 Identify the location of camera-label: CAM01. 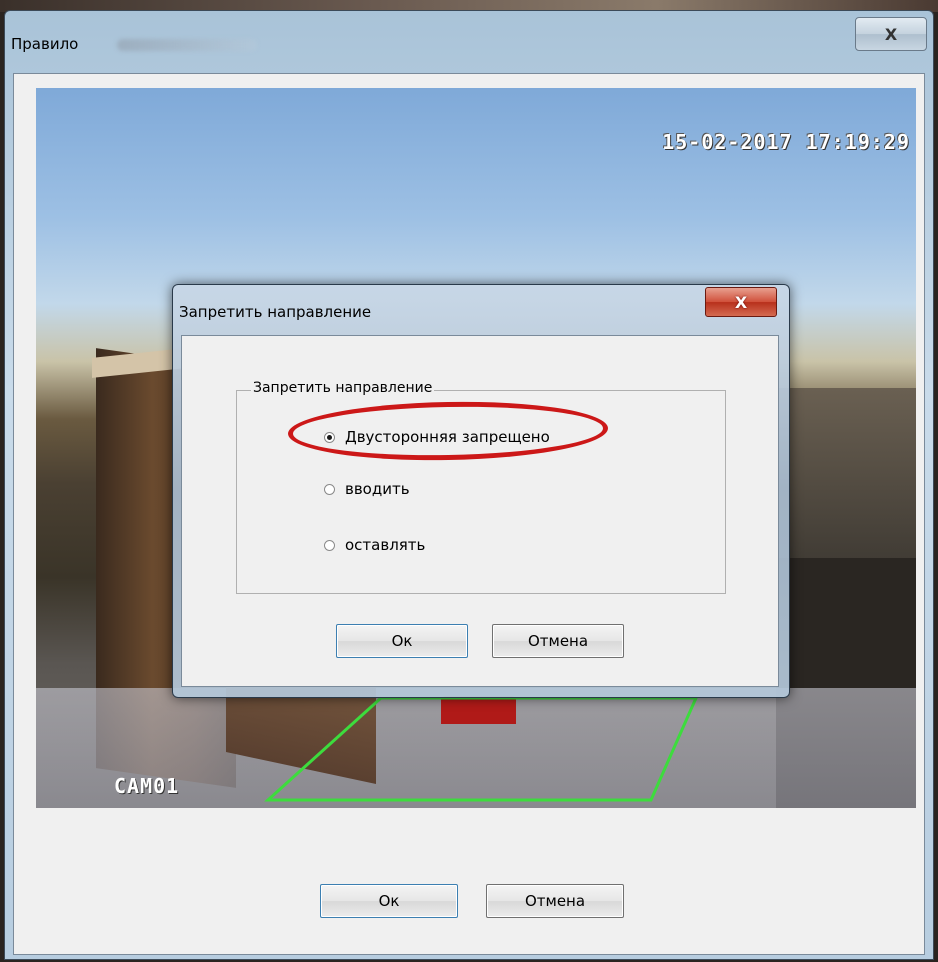
(147, 786).